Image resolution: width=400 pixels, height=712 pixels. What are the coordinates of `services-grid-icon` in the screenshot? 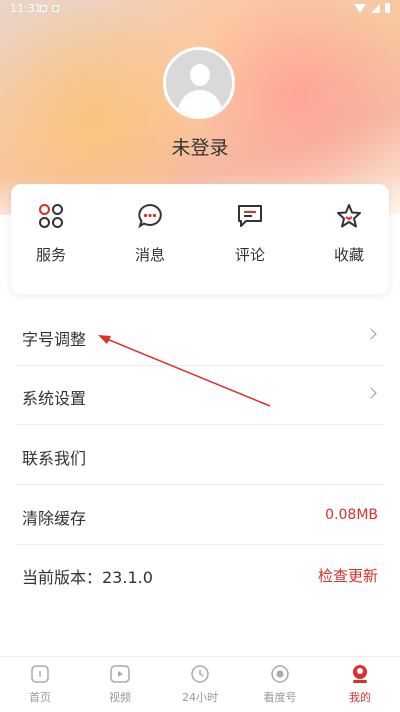 It's located at (51, 216).